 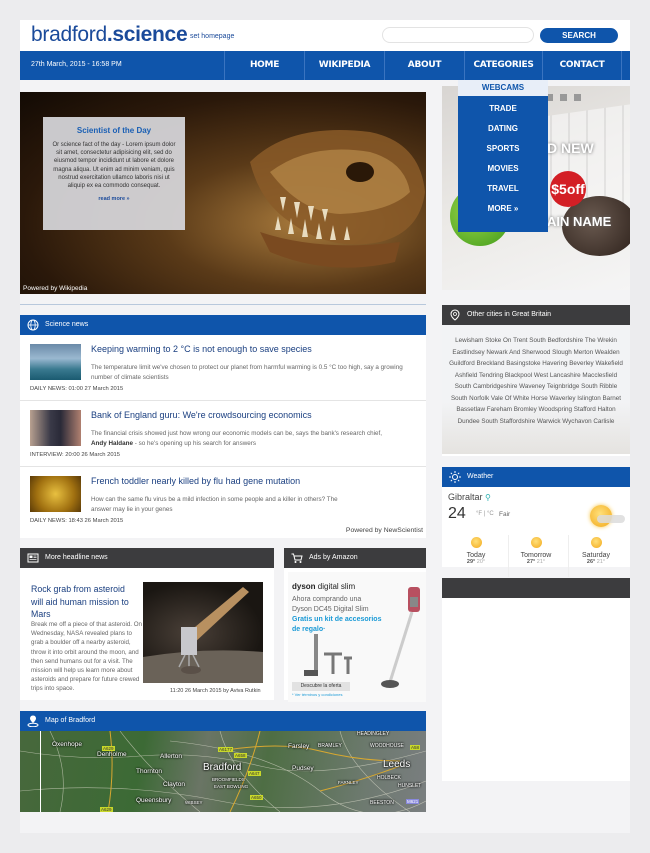 I want to click on map-label: HEADINGLEY, so click(x=373, y=734).